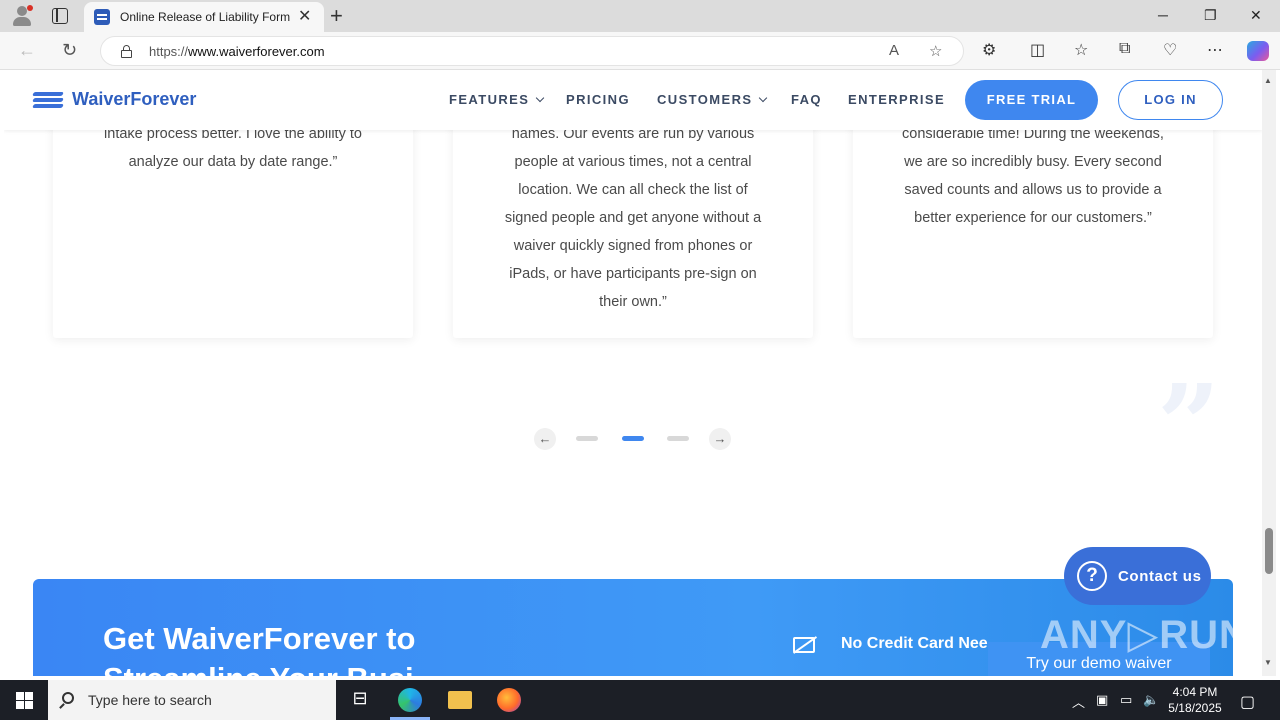 Image resolution: width=1280 pixels, height=720 pixels. I want to click on contact-us-button: ? Contact us, so click(1137, 576).